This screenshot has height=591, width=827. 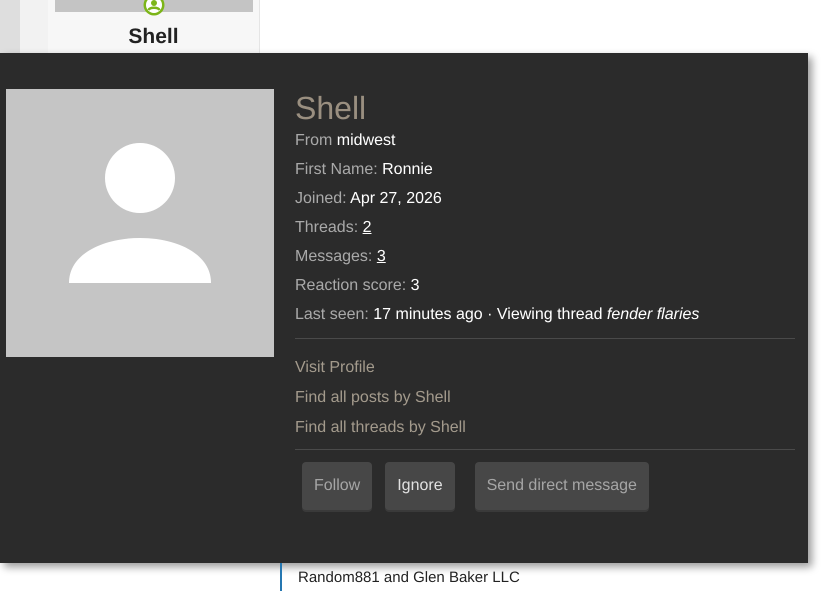 What do you see at coordinates (373, 398) in the screenshot?
I see `profile-link: Find all posts by Shell` at bounding box center [373, 398].